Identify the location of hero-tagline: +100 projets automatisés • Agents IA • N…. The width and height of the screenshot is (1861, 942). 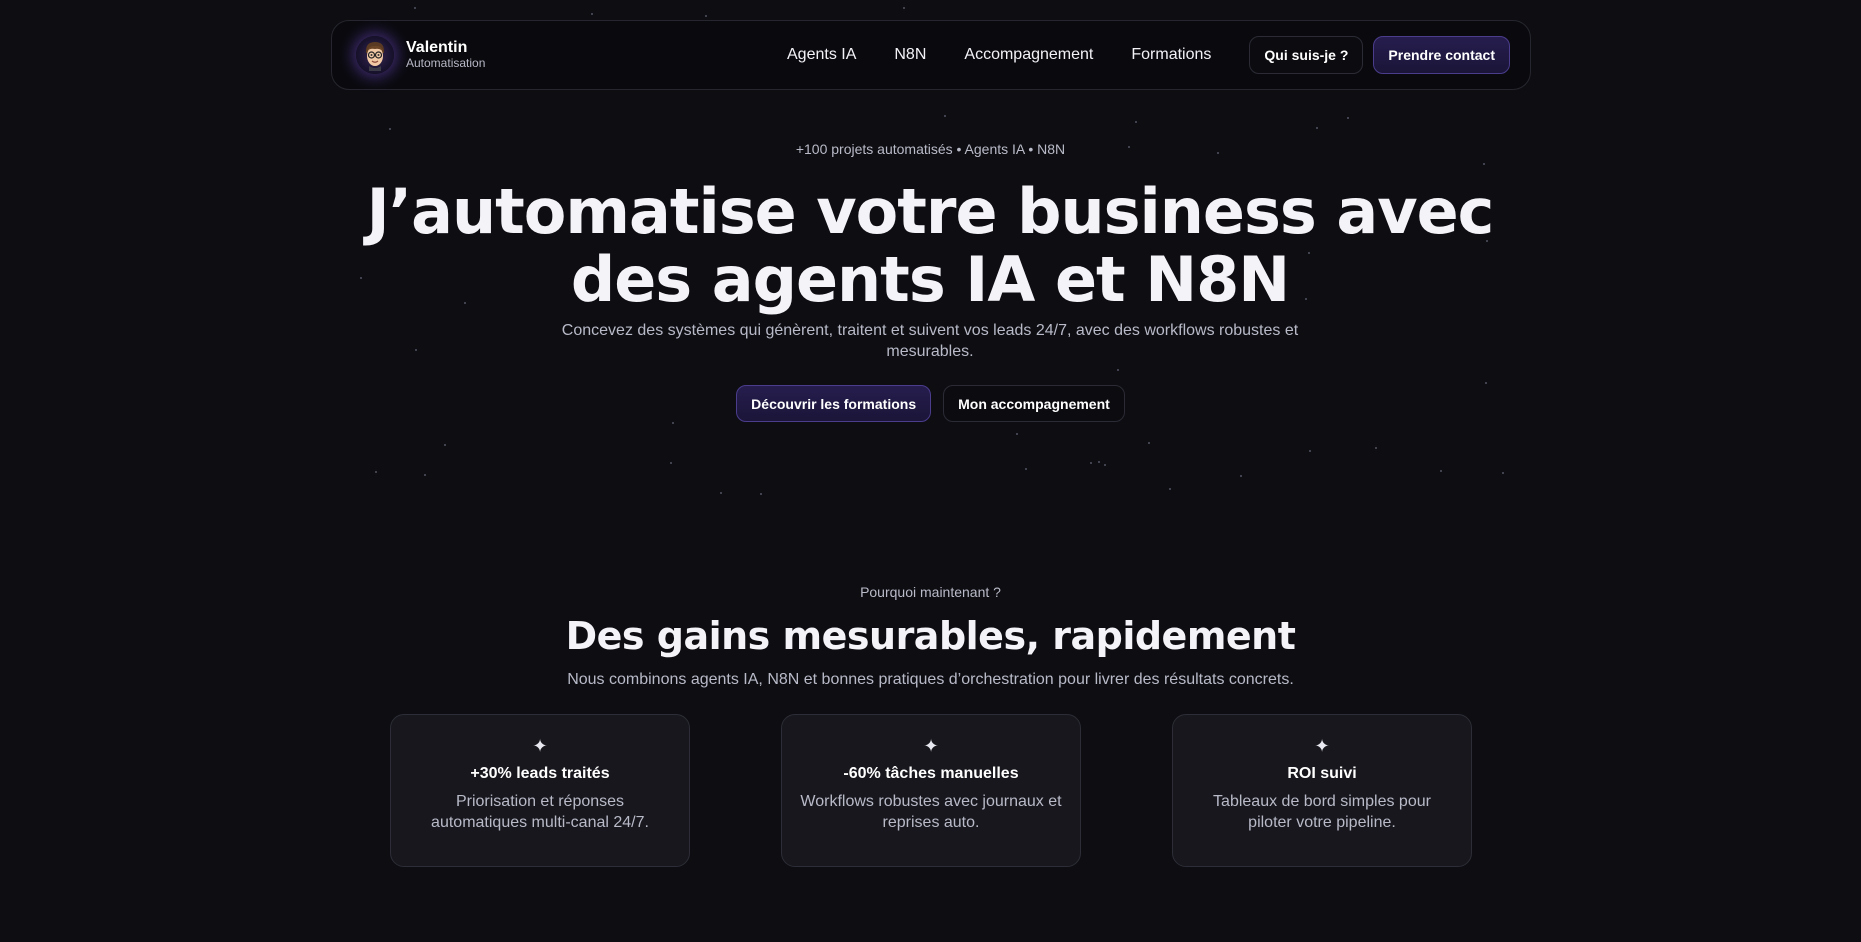
(930, 149).